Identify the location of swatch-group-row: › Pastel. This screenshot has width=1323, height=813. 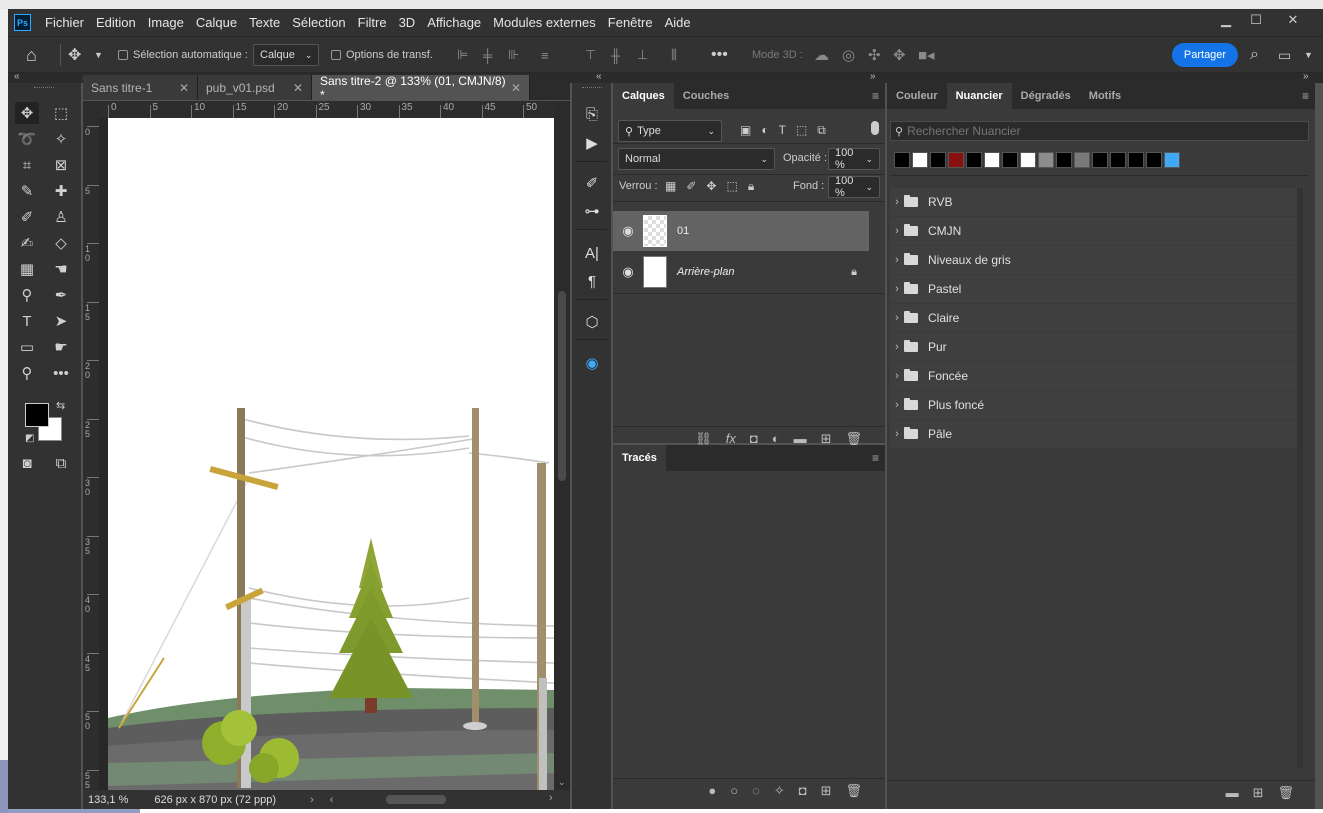
(1094, 289).